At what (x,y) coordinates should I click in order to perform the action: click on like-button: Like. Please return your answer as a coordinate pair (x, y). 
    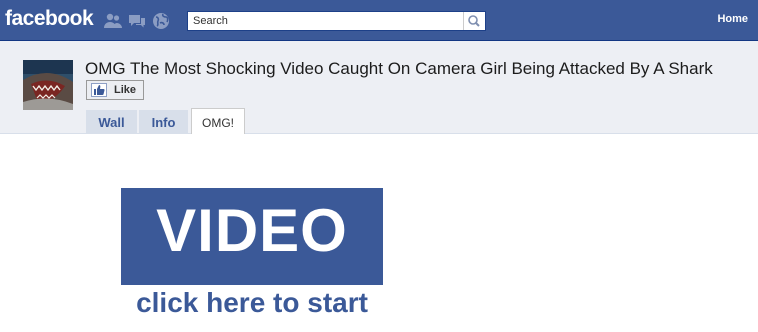
    Looking at the image, I should click on (115, 90).